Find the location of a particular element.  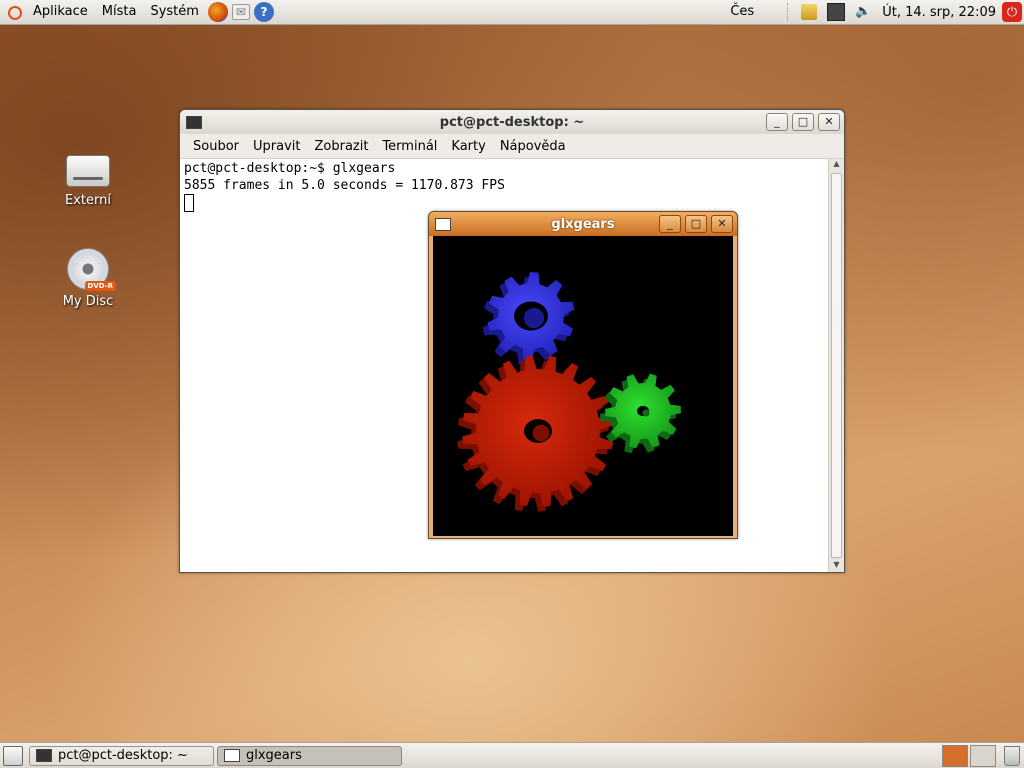

menu-help: Nápověda is located at coordinates (533, 146).